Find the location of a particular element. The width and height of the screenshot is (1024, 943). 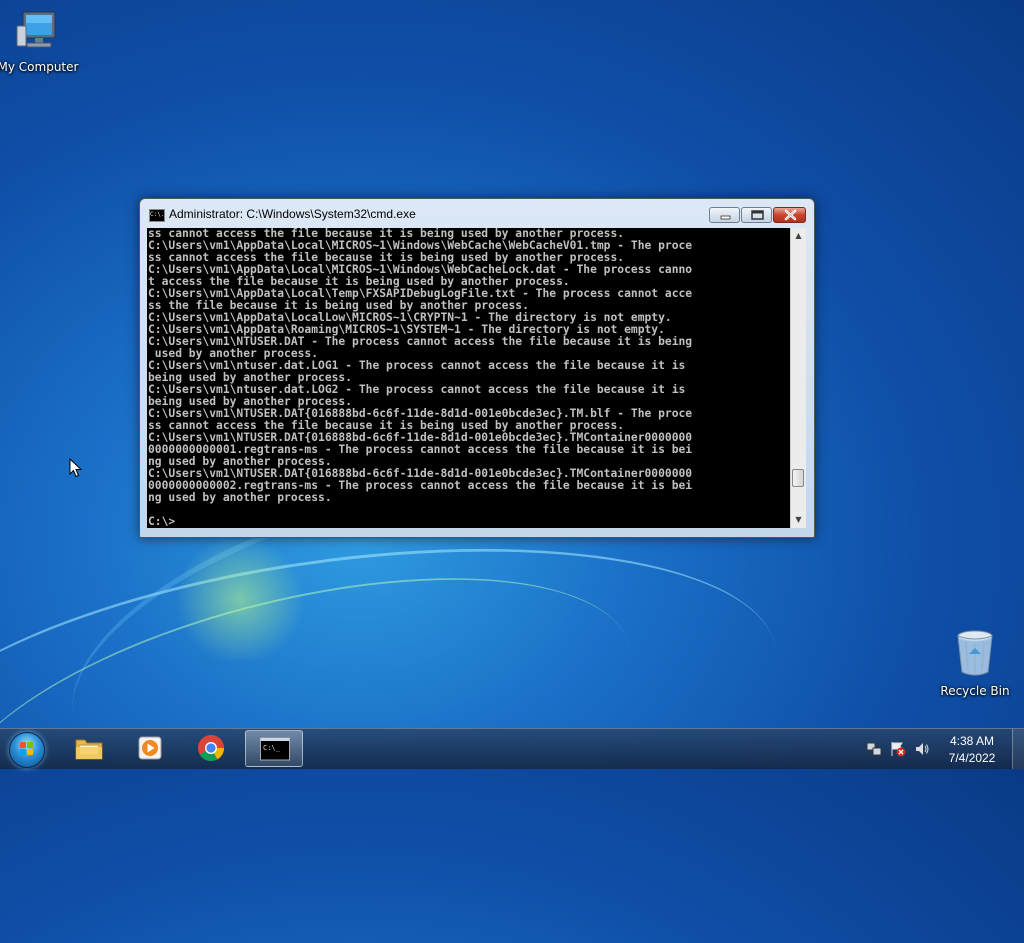

scroll-up-arrow-icon: ▲ is located at coordinates (798, 236).